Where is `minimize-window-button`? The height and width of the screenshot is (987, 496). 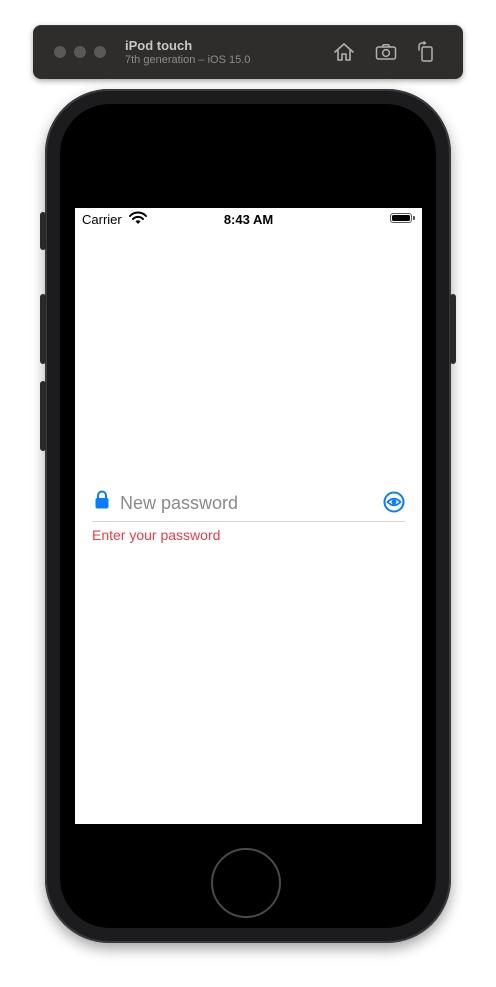 minimize-window-button is located at coordinates (80, 52).